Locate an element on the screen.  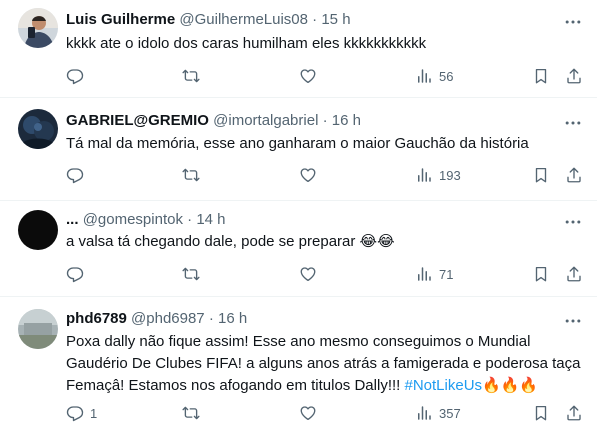
display-name: phd6789 is located at coordinates (96, 318).